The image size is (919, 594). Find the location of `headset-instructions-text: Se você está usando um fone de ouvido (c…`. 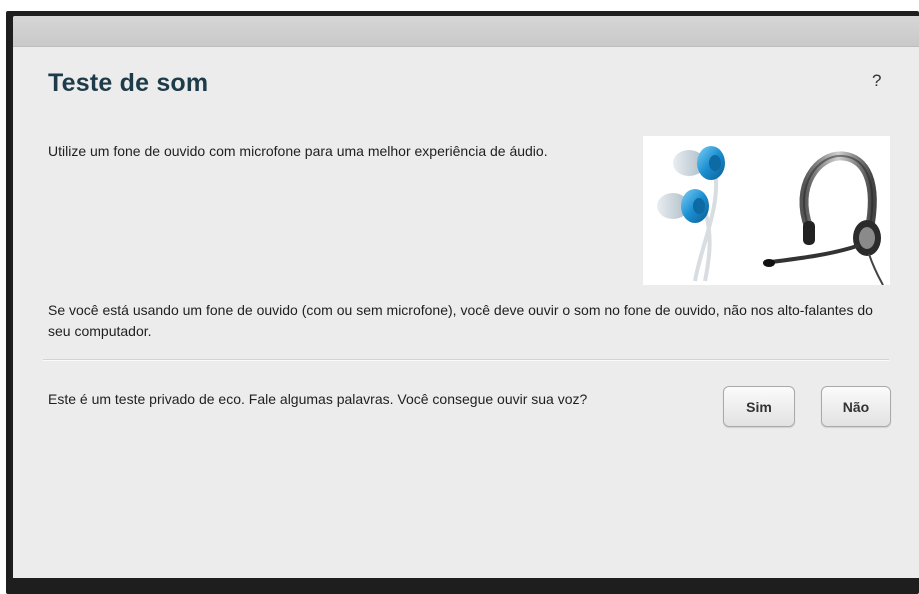

headset-instructions-text: Se você está usando um fone de ouvido (c… is located at coordinates (460, 320).